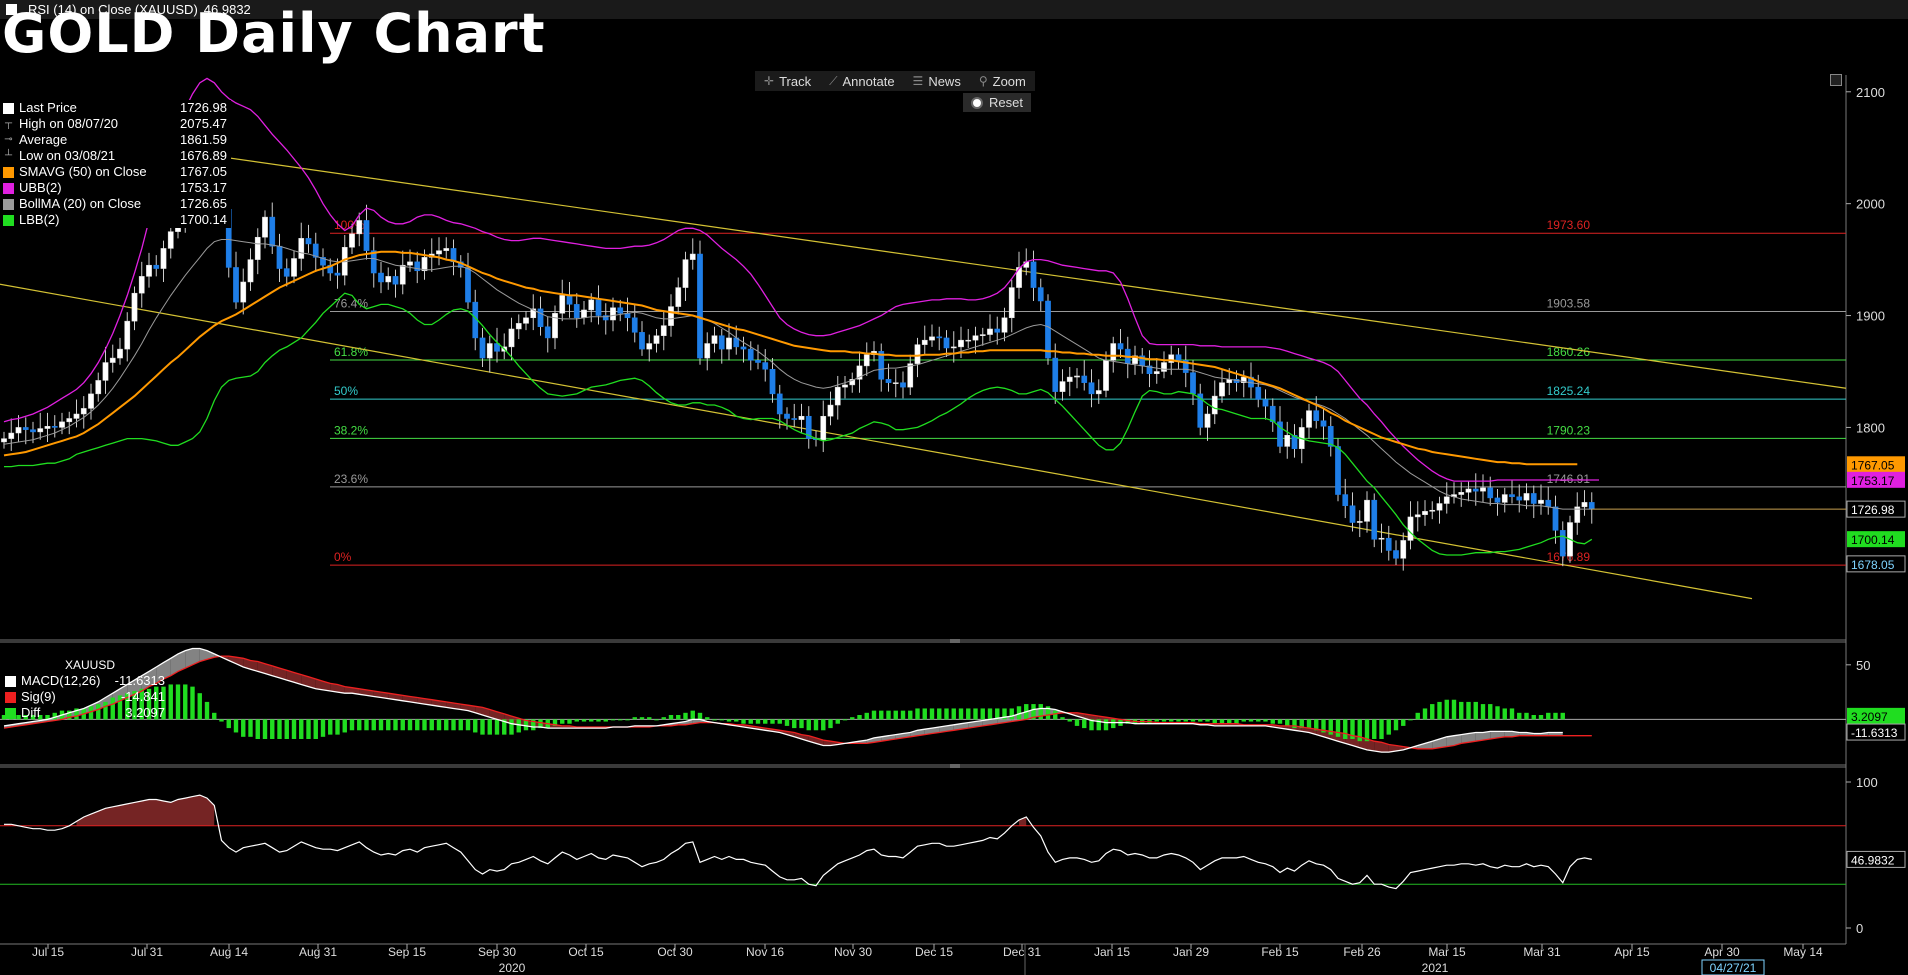 The image size is (1908, 975). I want to click on x-tick-label: Mar 15, so click(1447, 952).